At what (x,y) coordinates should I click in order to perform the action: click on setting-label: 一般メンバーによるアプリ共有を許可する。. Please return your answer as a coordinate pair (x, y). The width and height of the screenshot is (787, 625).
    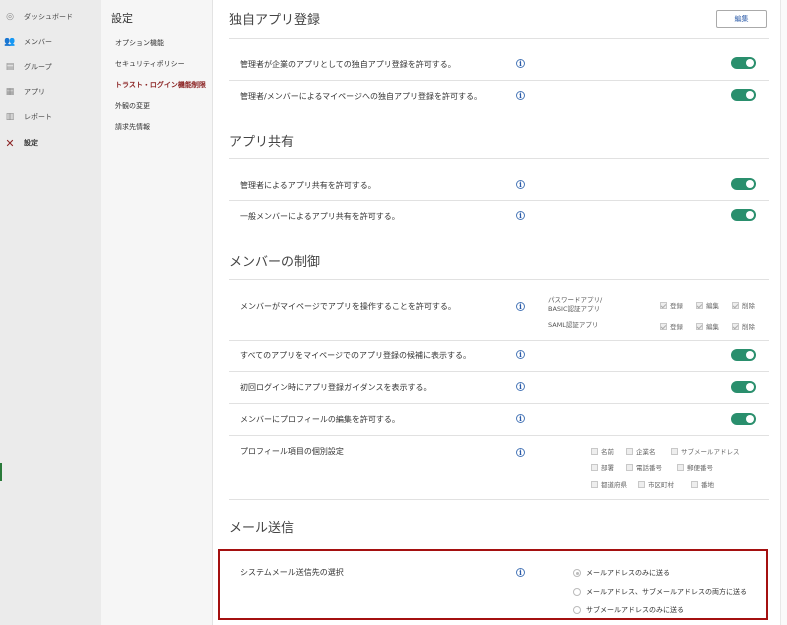
    Looking at the image, I should click on (320, 216).